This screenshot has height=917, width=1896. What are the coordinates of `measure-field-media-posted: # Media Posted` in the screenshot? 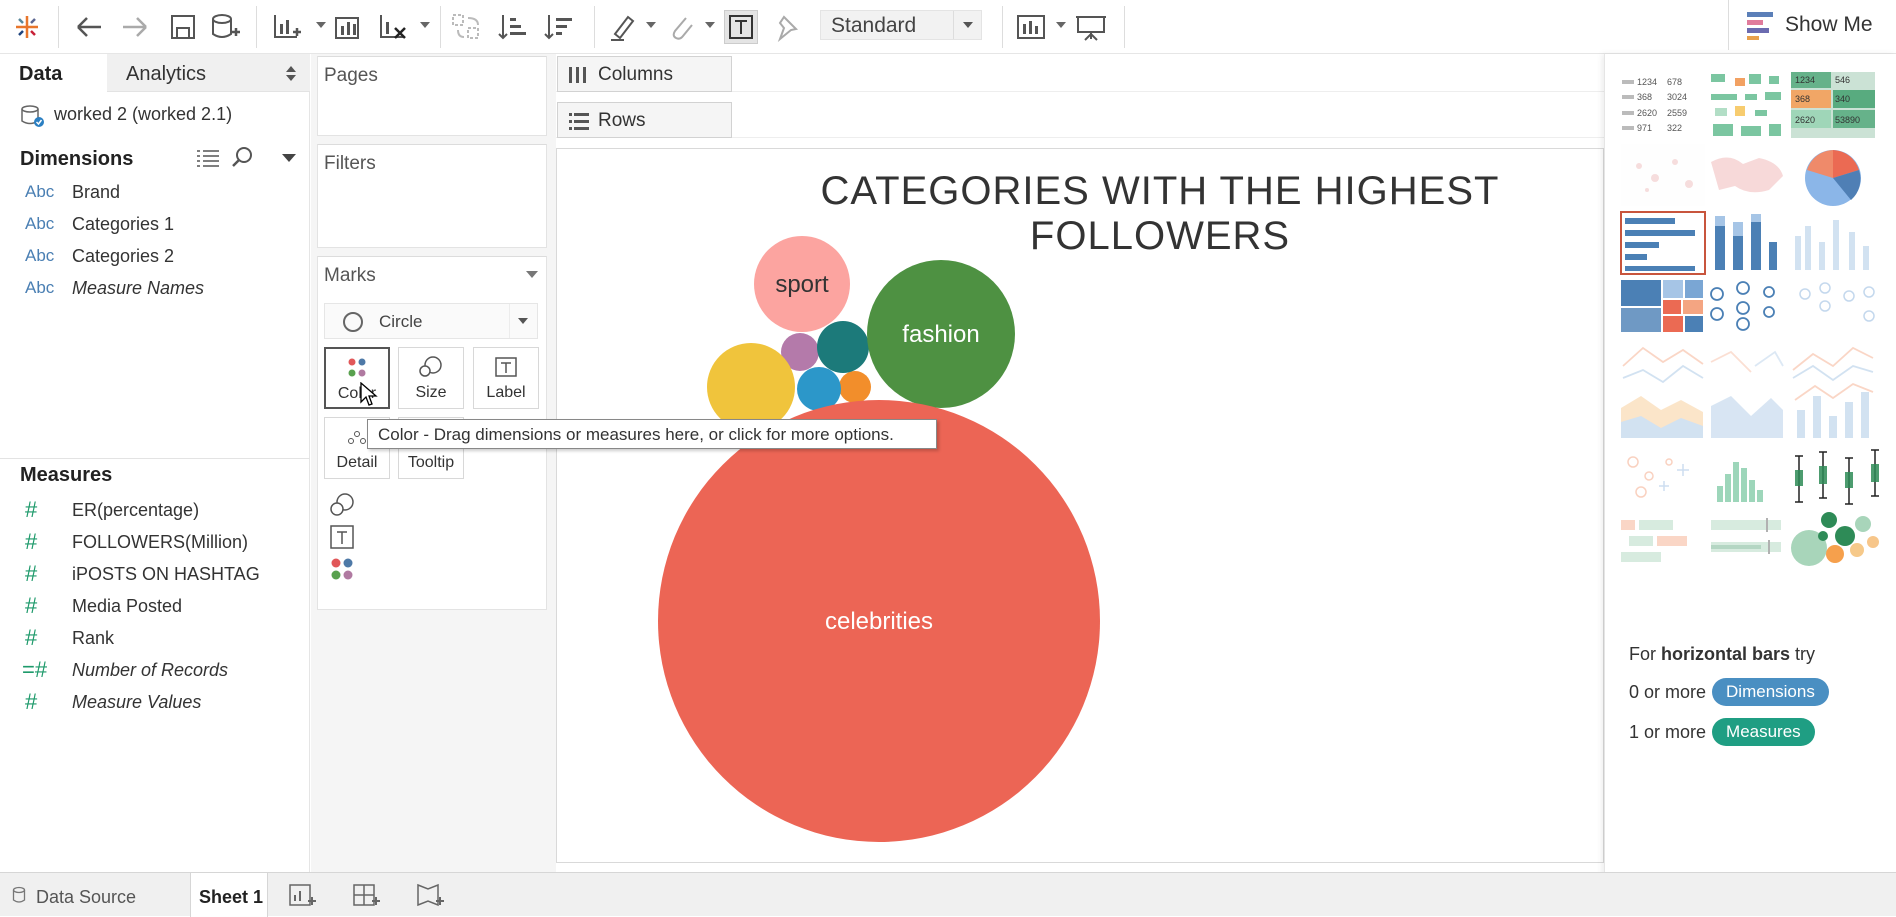 It's located at (103, 606).